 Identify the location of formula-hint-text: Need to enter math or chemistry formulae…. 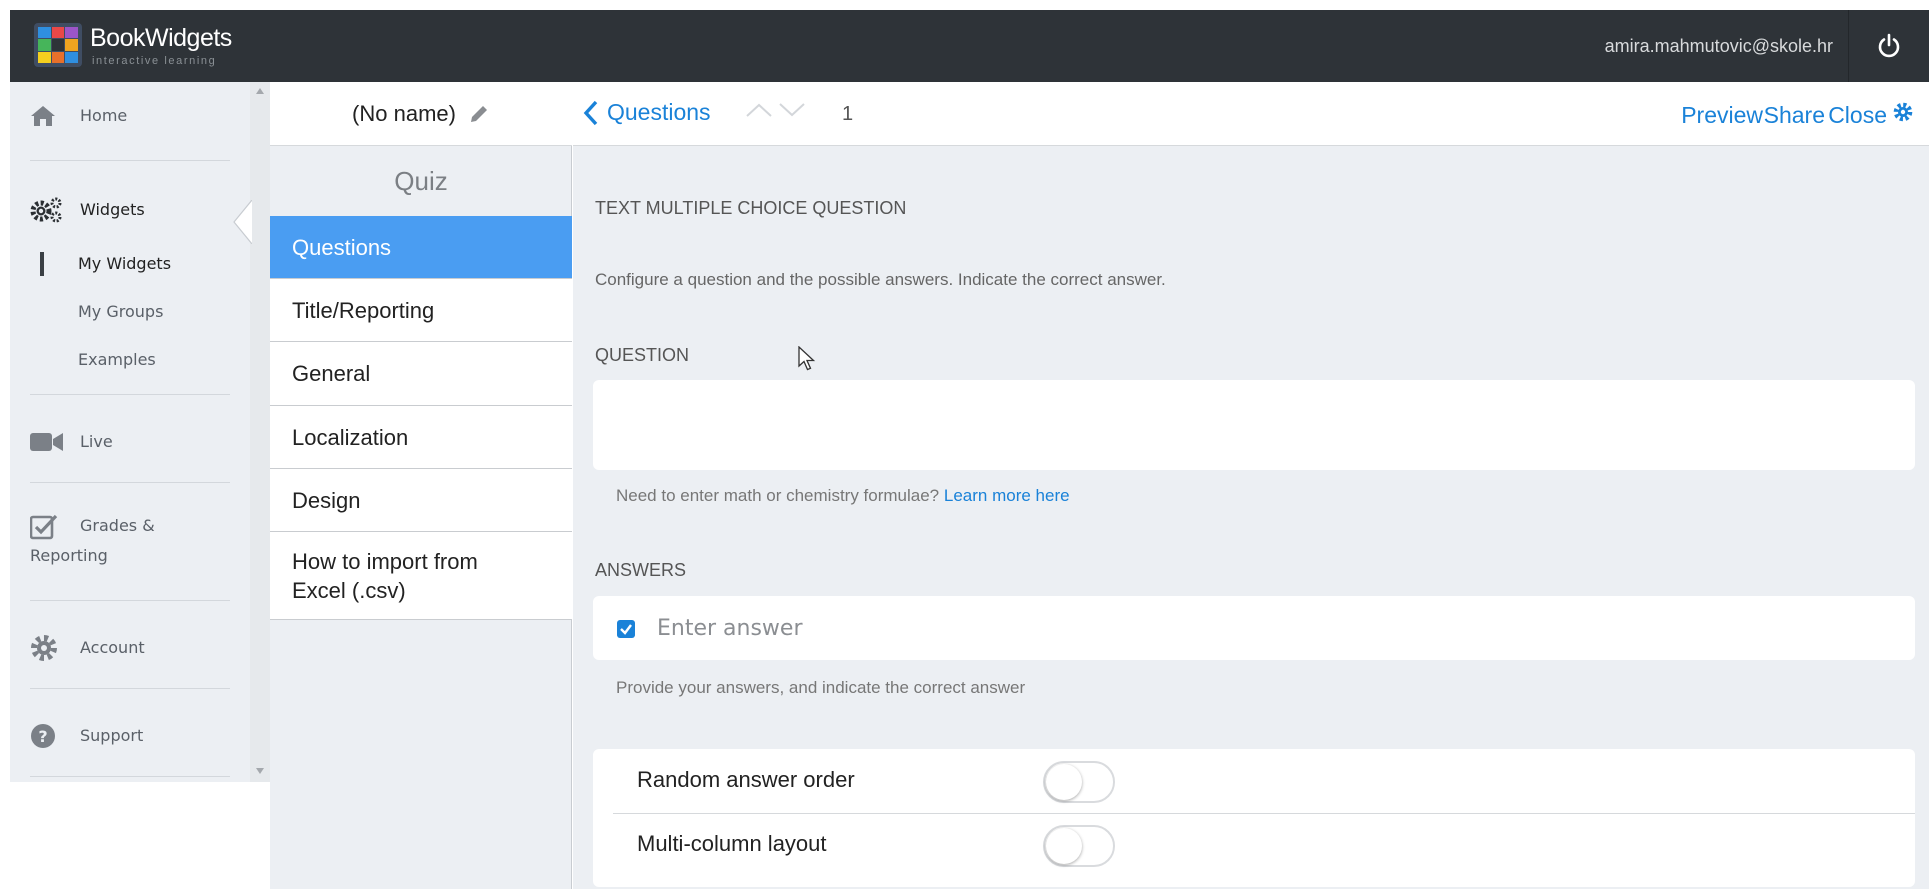
(778, 495).